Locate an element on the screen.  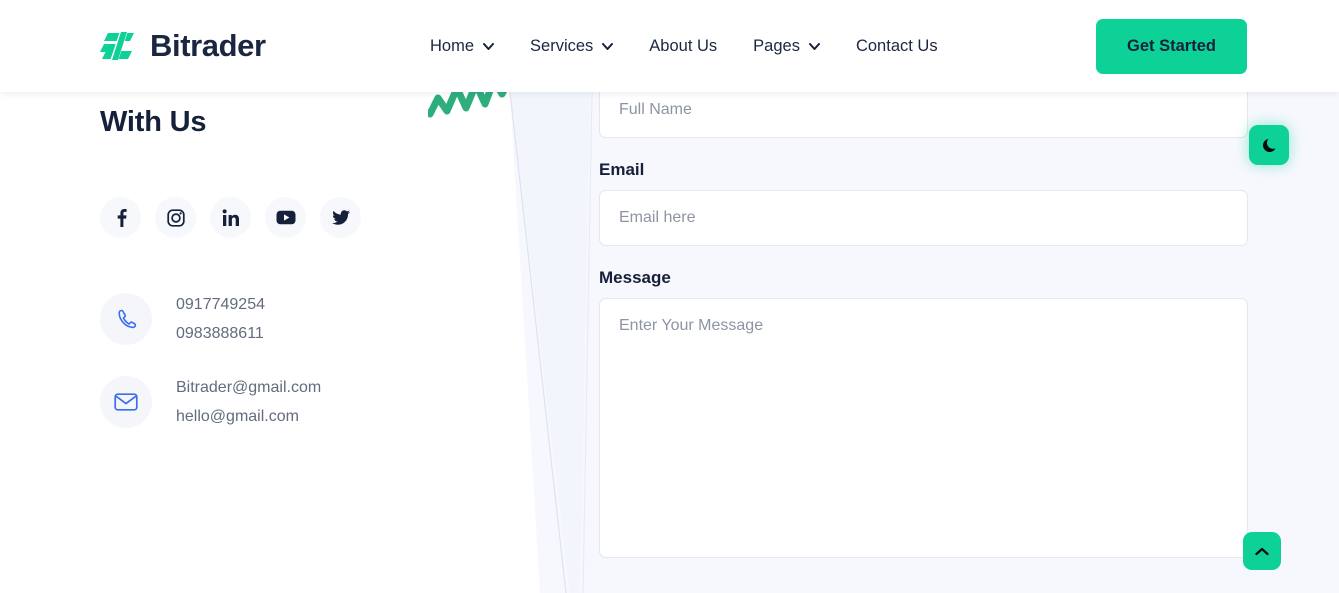
instagram-icon is located at coordinates (175, 217).